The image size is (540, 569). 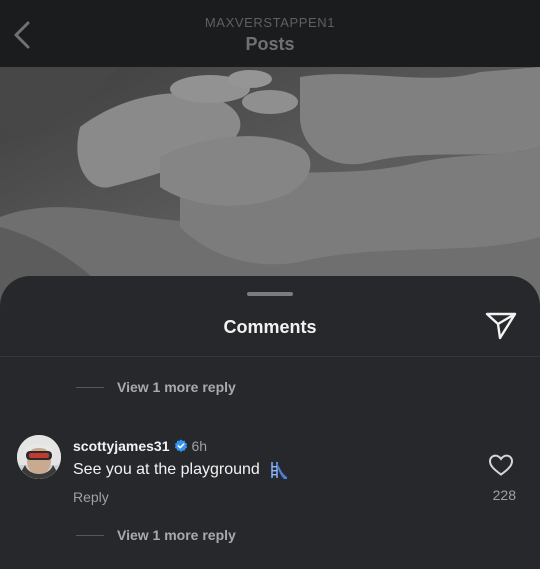 I want to click on comment-header: scottyjames31 6h, so click(x=140, y=446).